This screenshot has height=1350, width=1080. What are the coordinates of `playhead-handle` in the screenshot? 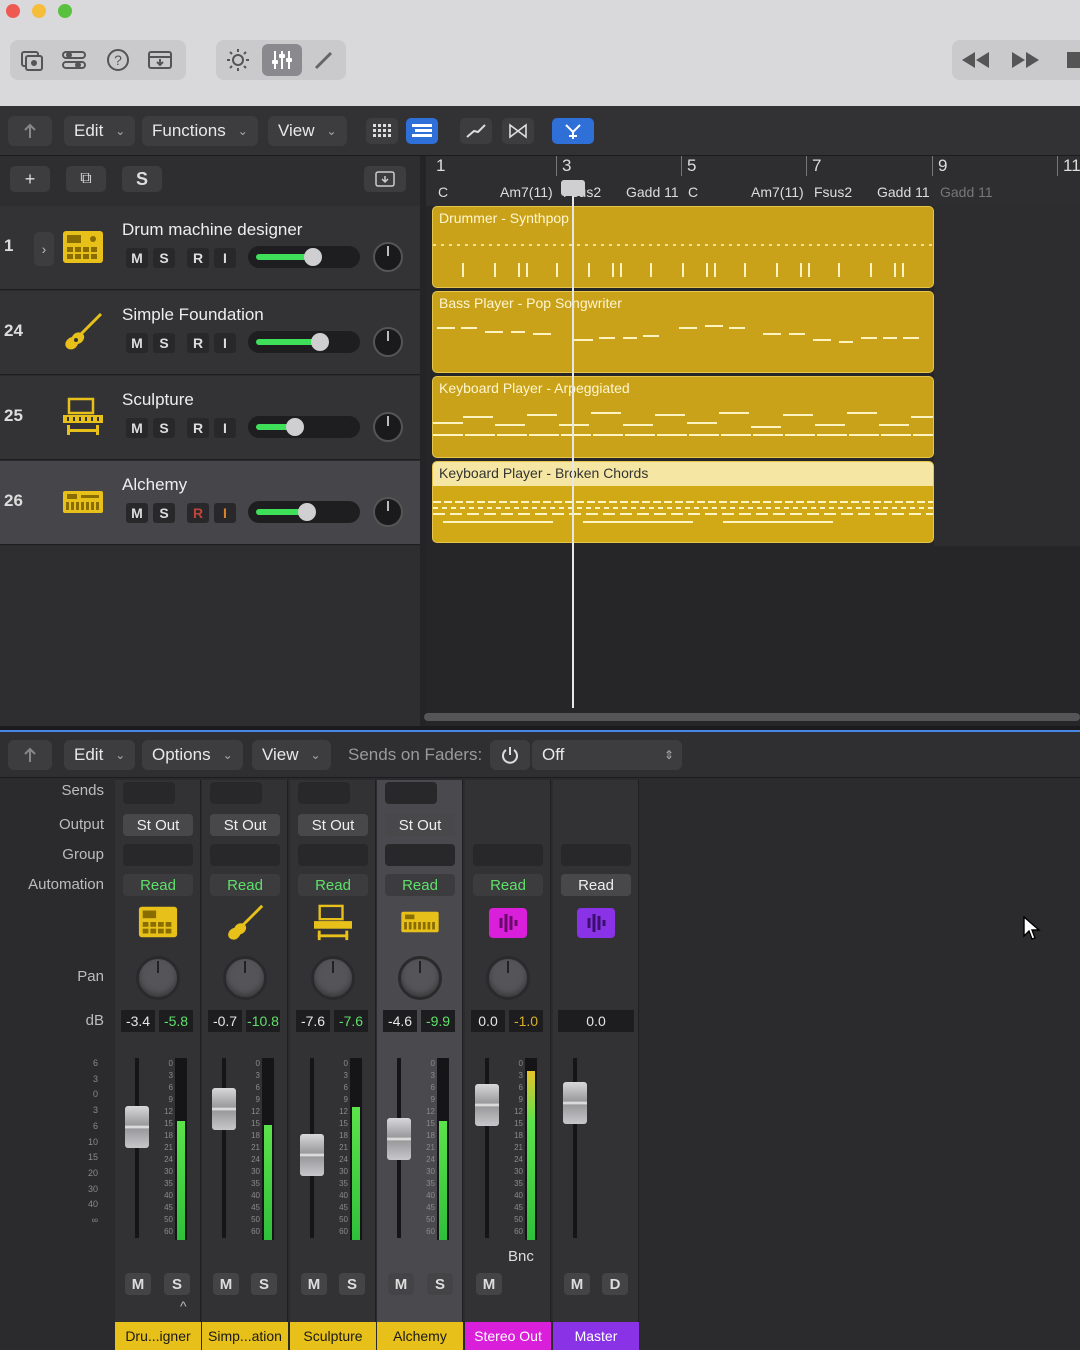 It's located at (573, 188).